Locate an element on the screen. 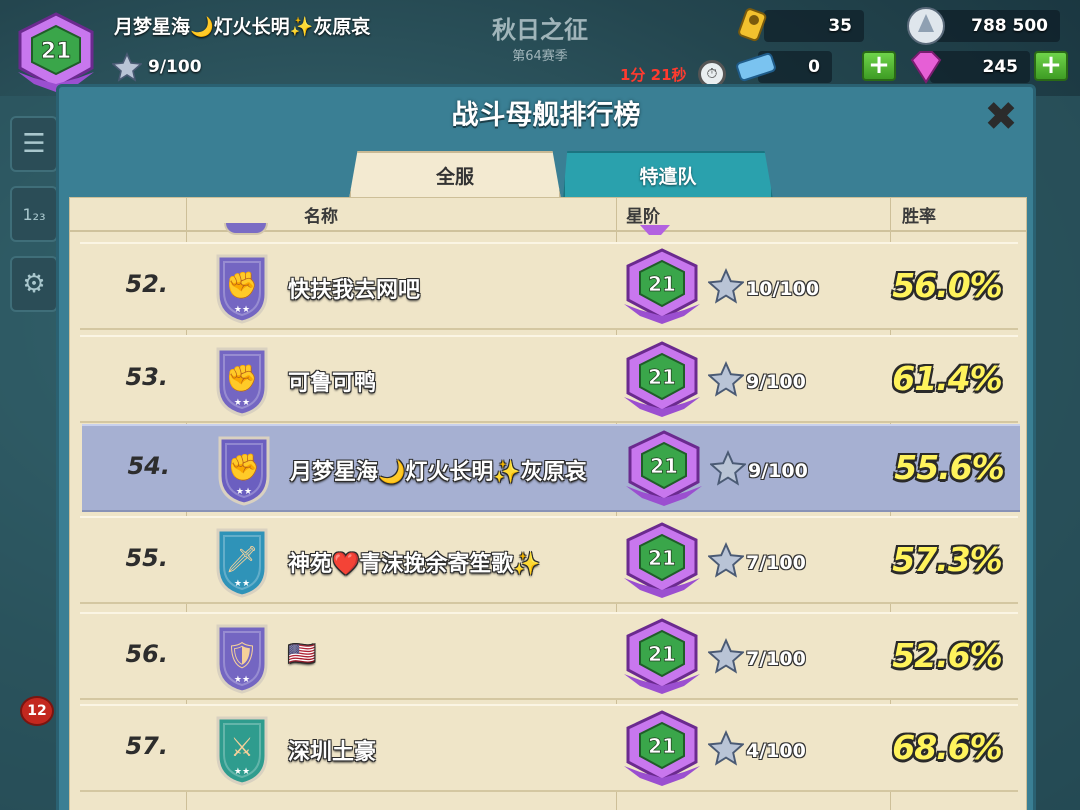 This screenshot has width=1080, height=810. notification-count: 12 is located at coordinates (37, 711).